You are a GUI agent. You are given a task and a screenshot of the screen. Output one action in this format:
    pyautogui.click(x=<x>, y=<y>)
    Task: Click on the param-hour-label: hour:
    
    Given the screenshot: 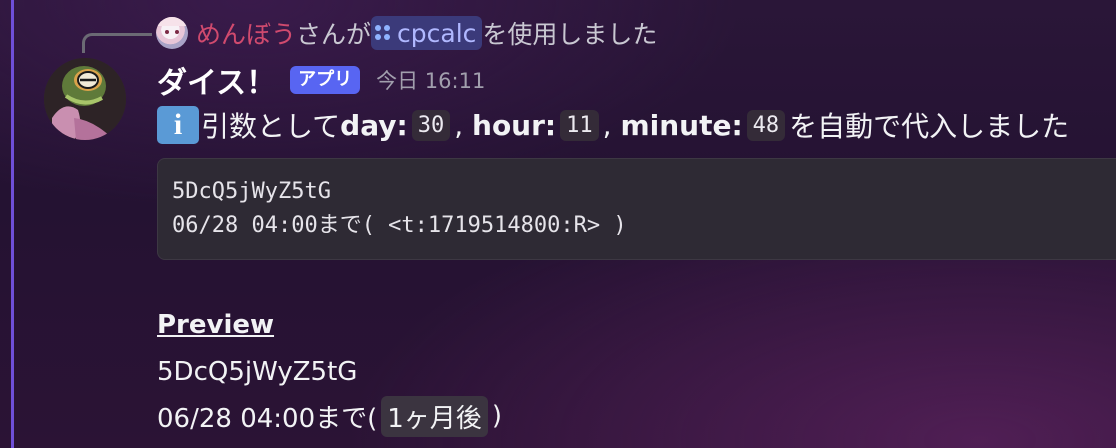 What is the action you would take?
    pyautogui.click(x=514, y=125)
    